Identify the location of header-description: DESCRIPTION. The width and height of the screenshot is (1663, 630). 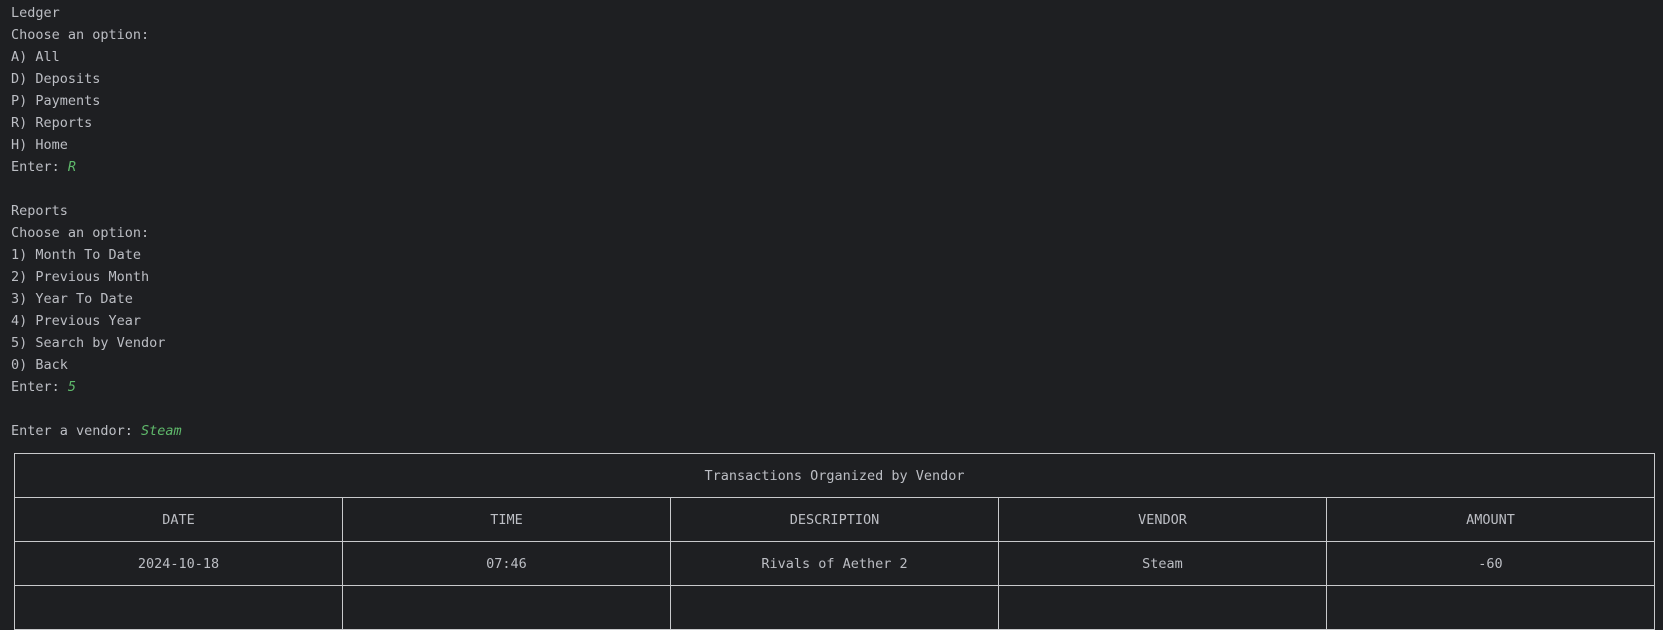
(834, 519).